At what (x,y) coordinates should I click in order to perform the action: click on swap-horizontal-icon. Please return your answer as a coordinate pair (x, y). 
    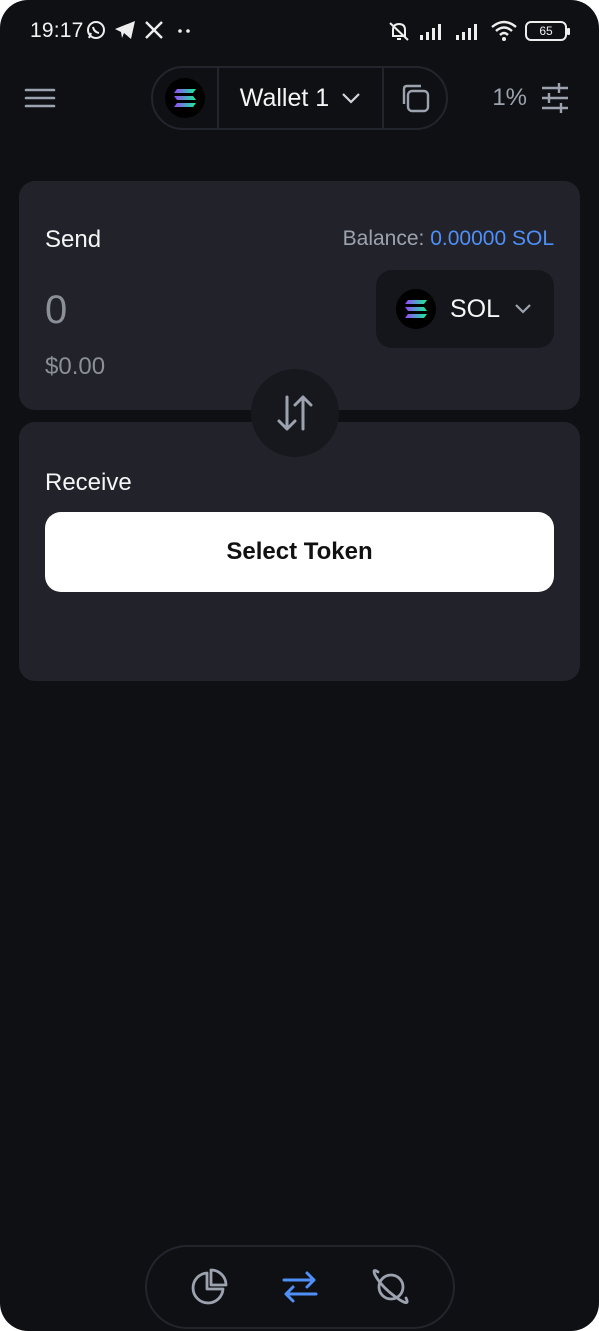
    Looking at the image, I should click on (300, 1287).